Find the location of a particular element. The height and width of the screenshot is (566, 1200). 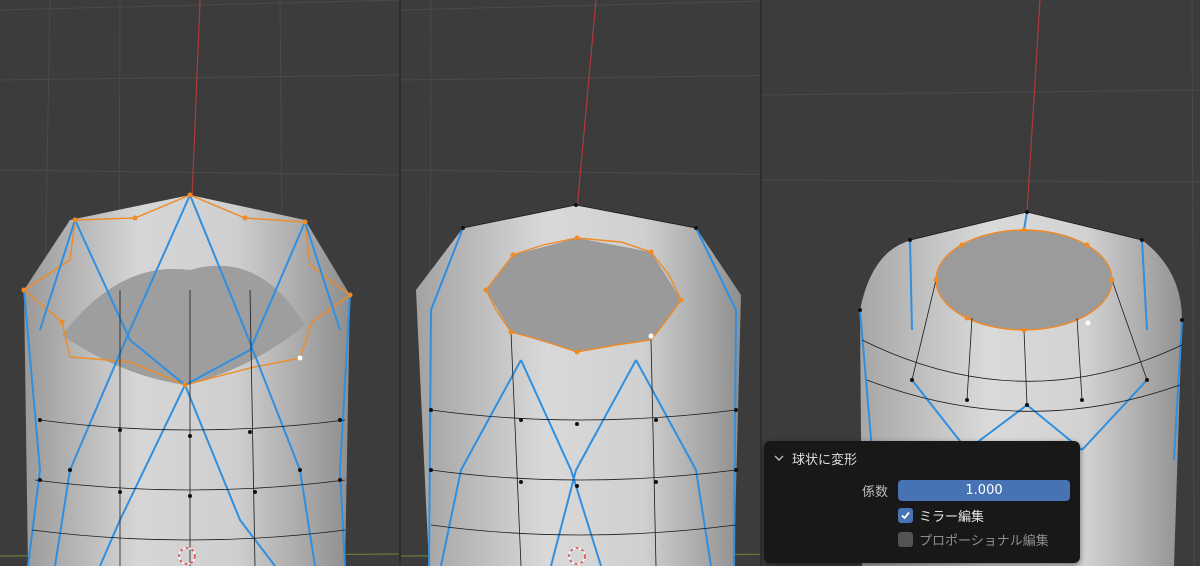

factor-label: 係数 is located at coordinates (874, 492).